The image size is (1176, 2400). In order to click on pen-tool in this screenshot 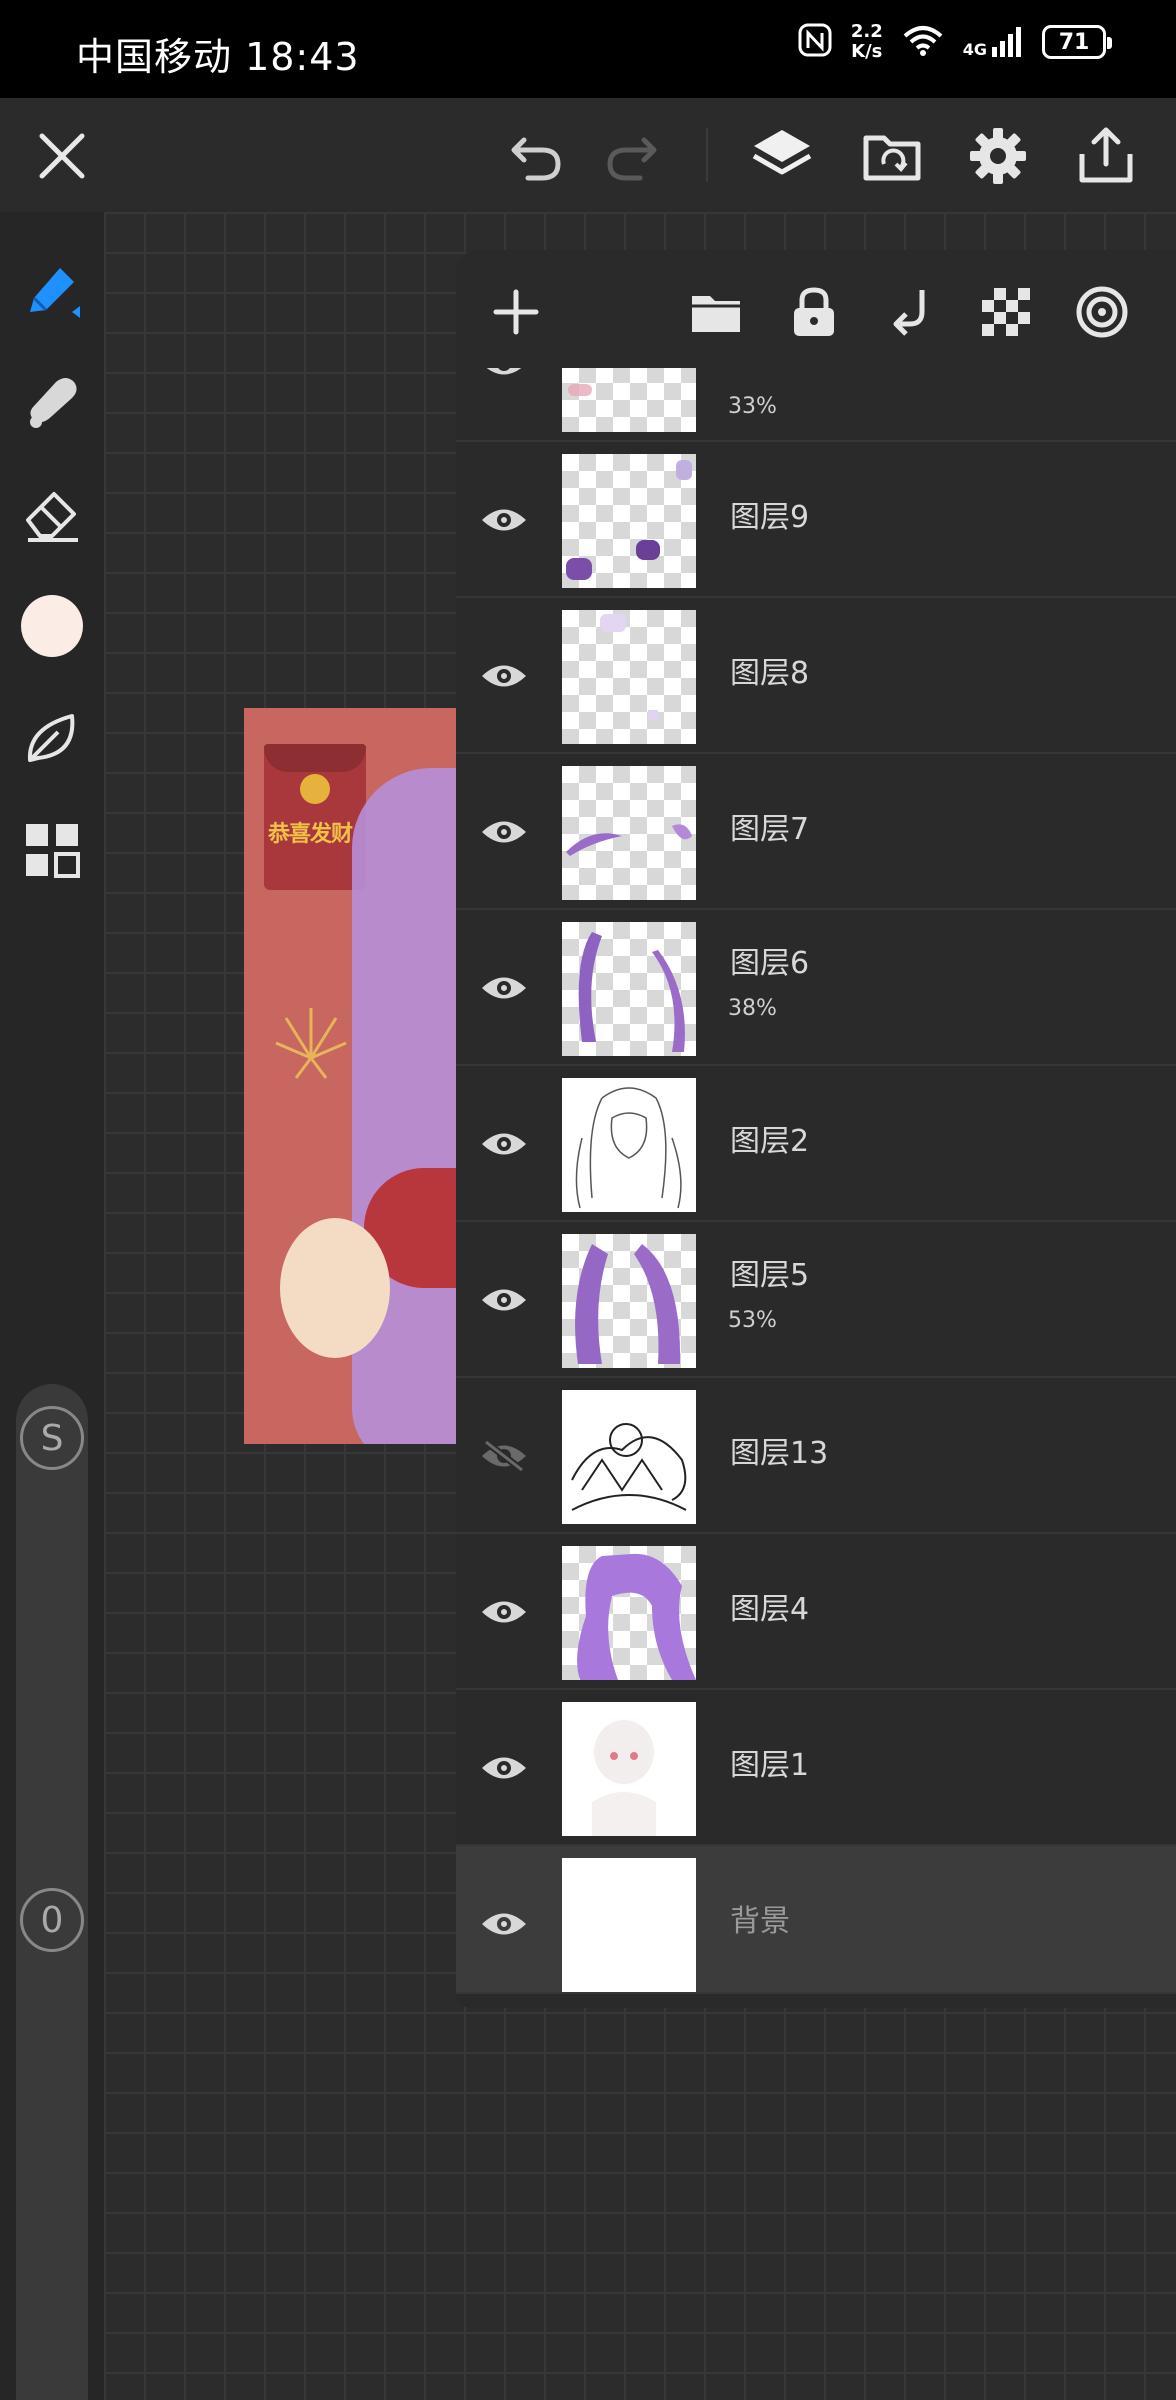, I will do `click(52, 290)`.